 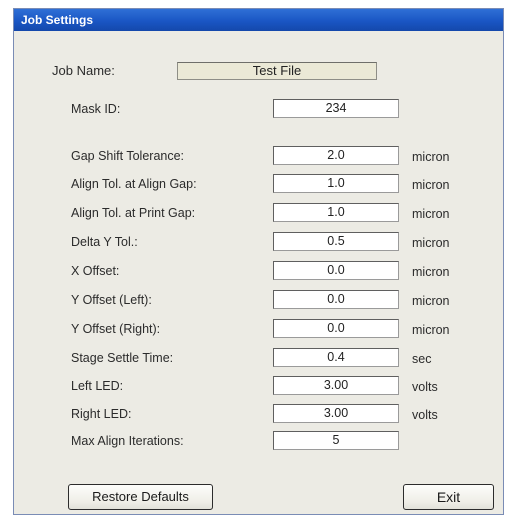 What do you see at coordinates (258, 414) in the screenshot?
I see `right-led-row: Right LED: 3.00 volts` at bounding box center [258, 414].